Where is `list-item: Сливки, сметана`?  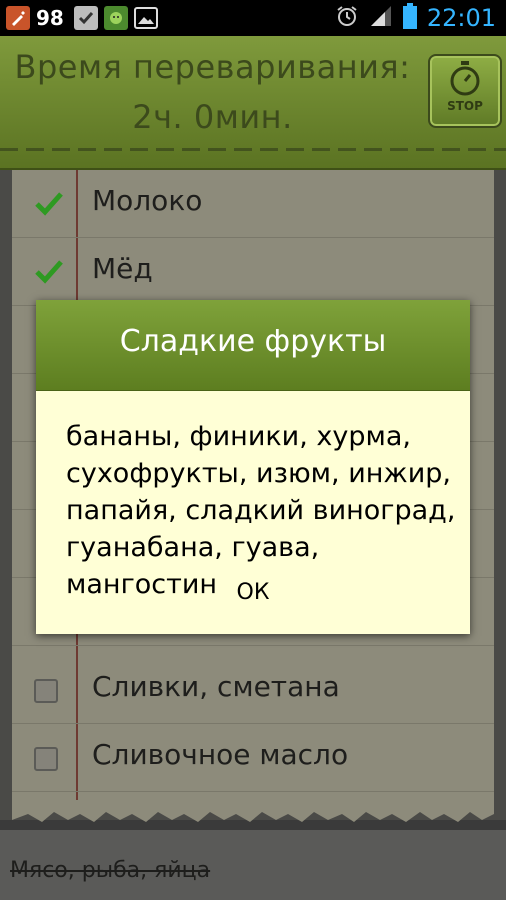
list-item: Сливки, сметана is located at coordinates (253, 690).